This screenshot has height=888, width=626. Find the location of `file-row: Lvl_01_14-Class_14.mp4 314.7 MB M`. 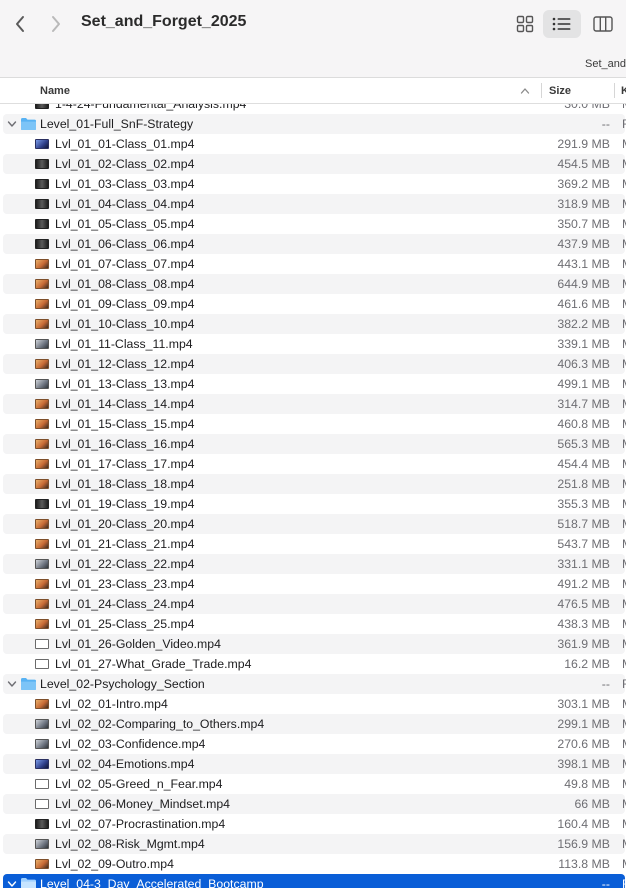

file-row: Lvl_01_14-Class_14.mp4 314.7 MB M is located at coordinates (314, 404).